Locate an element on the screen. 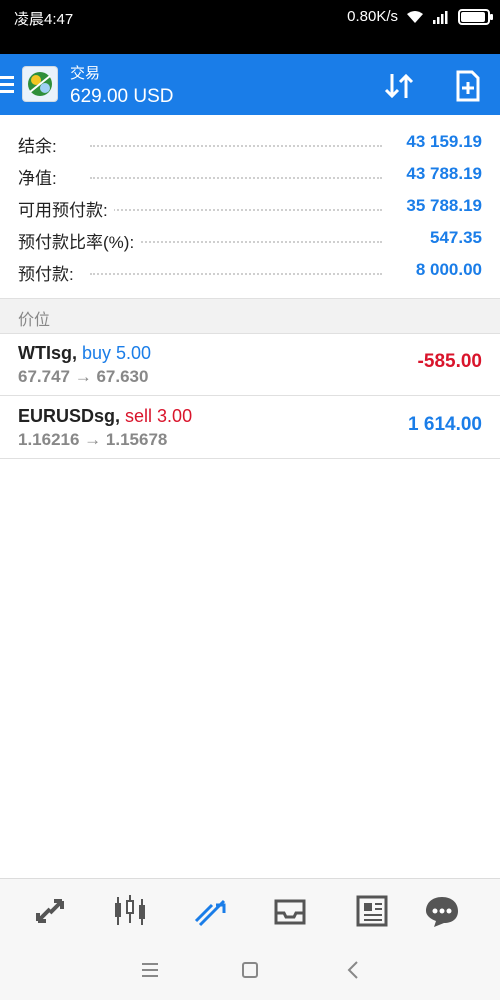  bottom-tab-bar is located at coordinates (250, 909).